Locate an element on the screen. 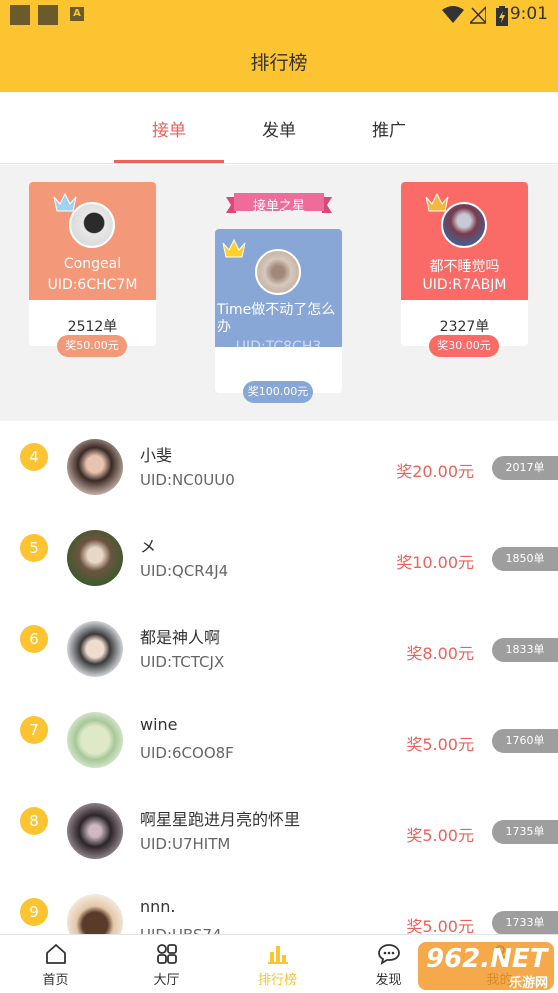 This screenshot has height=993, width=558. site-watermark: 962.NET 乐游网 is located at coordinates (486, 966).